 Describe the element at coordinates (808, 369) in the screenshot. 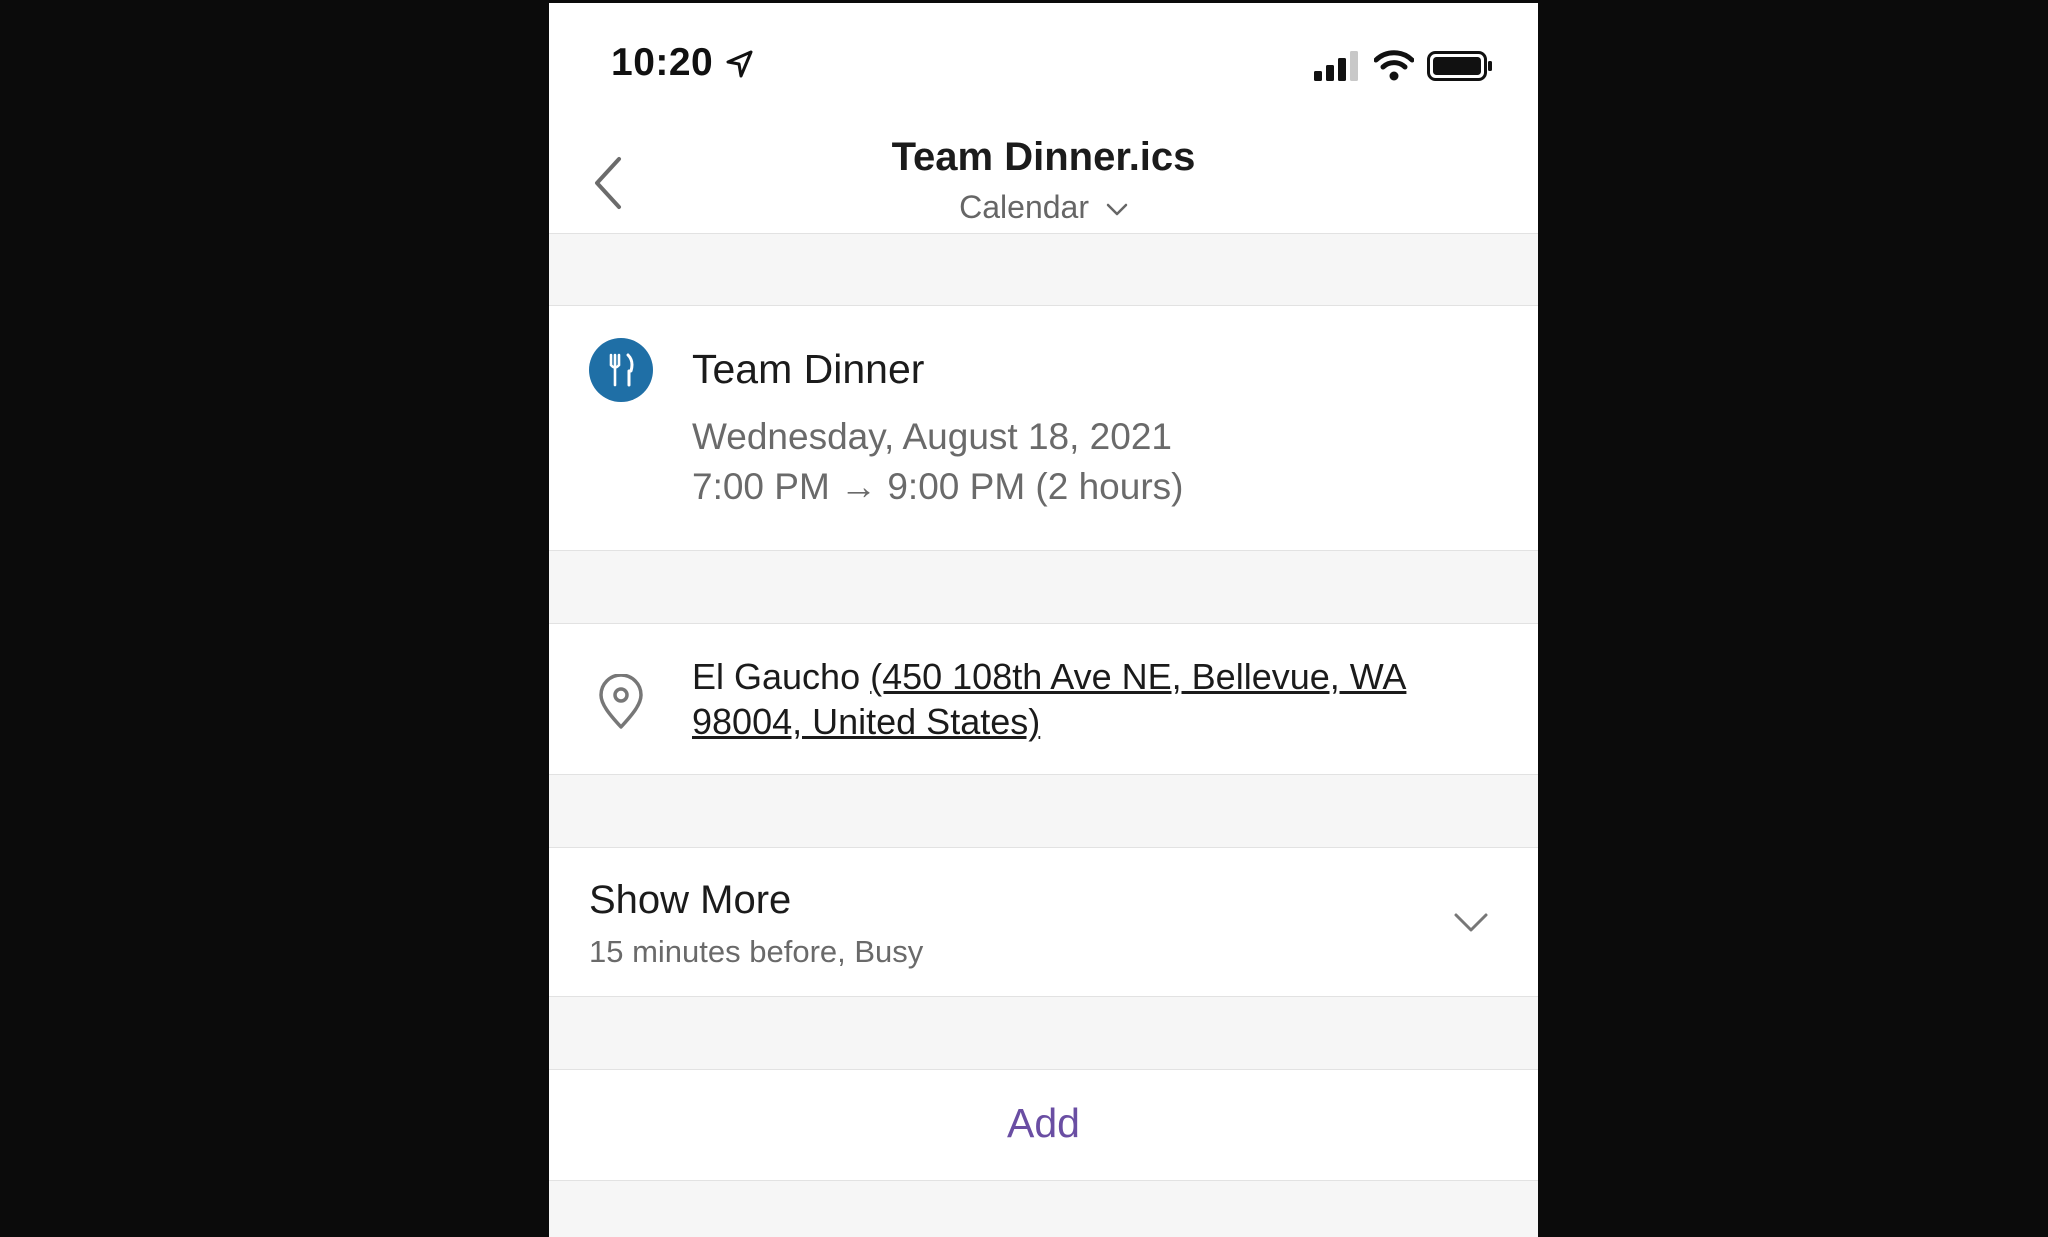

I see `event-title: Team Dinner` at that location.